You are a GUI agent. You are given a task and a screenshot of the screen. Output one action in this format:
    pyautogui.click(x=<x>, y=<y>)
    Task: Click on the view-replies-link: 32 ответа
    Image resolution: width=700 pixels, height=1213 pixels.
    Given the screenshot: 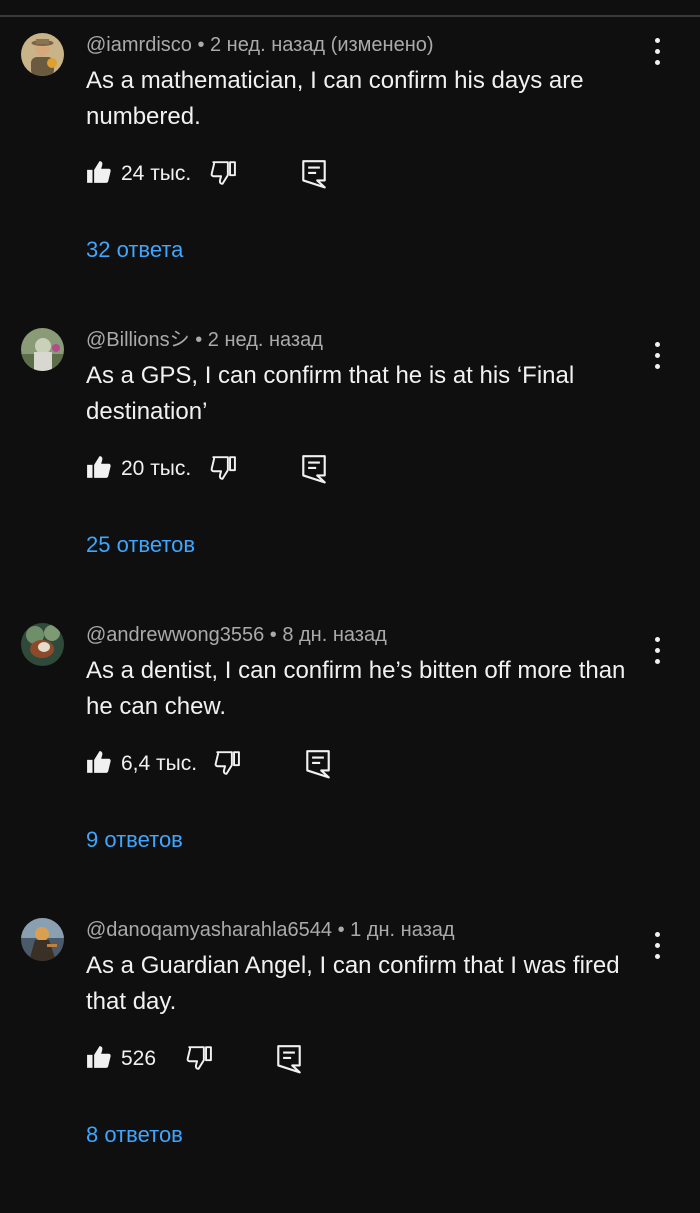 What is the action you would take?
    pyautogui.click(x=134, y=250)
    